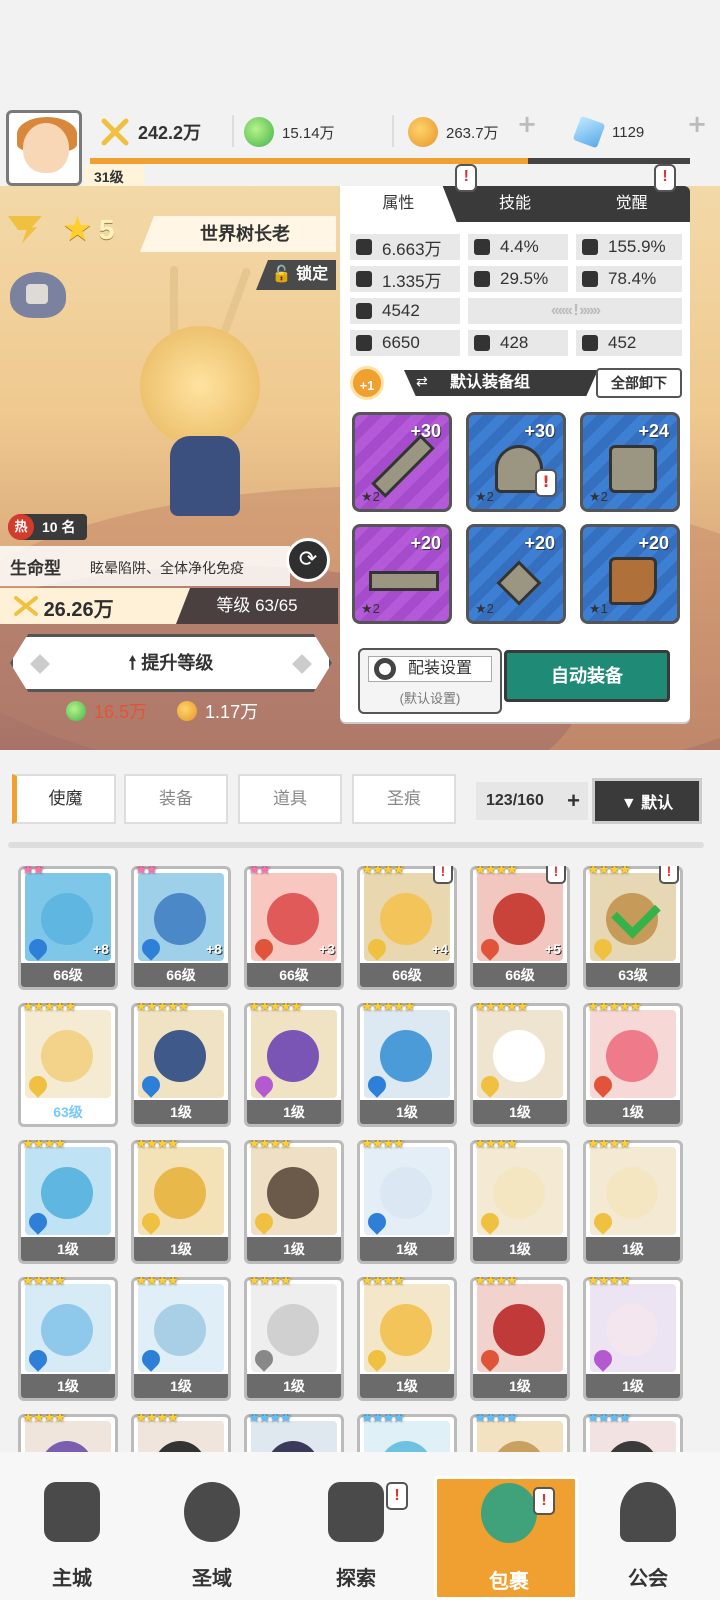  What do you see at coordinates (398, 204) in the screenshot?
I see `tab-attributes: 属性` at bounding box center [398, 204].